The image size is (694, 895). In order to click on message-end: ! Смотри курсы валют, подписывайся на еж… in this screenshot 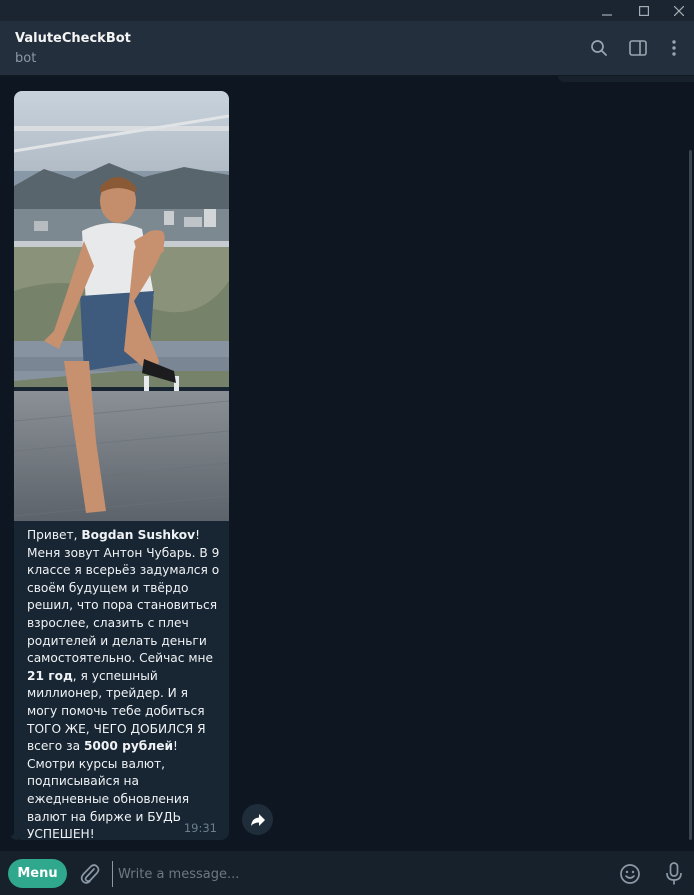, I will do `click(108, 789)`.